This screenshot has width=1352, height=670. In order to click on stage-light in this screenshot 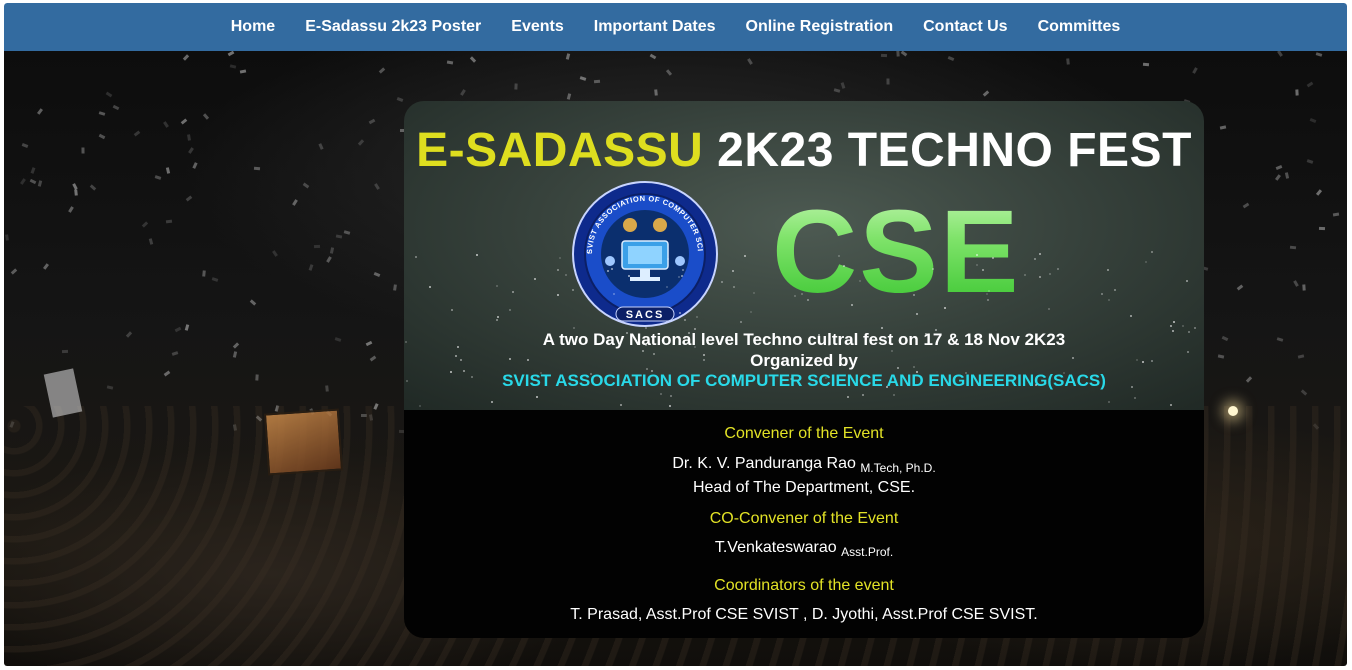, I will do `click(1233, 411)`.